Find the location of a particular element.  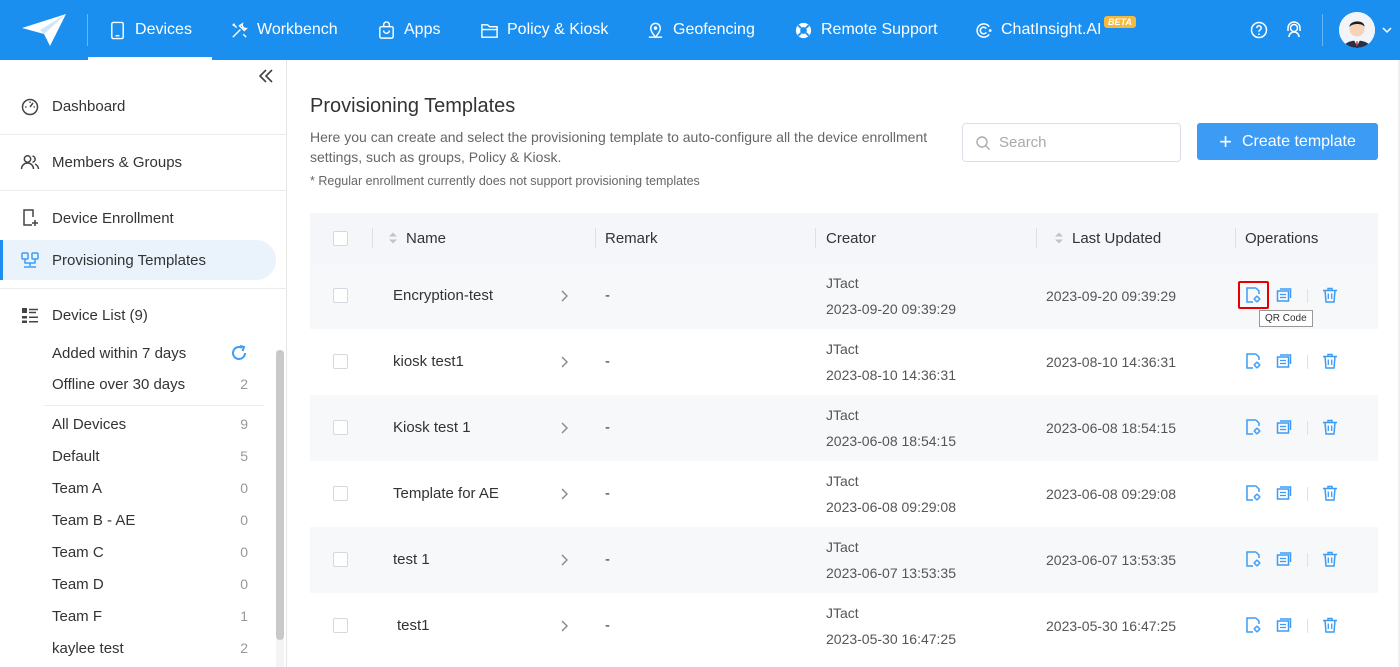

user-avatar is located at coordinates (1357, 30).